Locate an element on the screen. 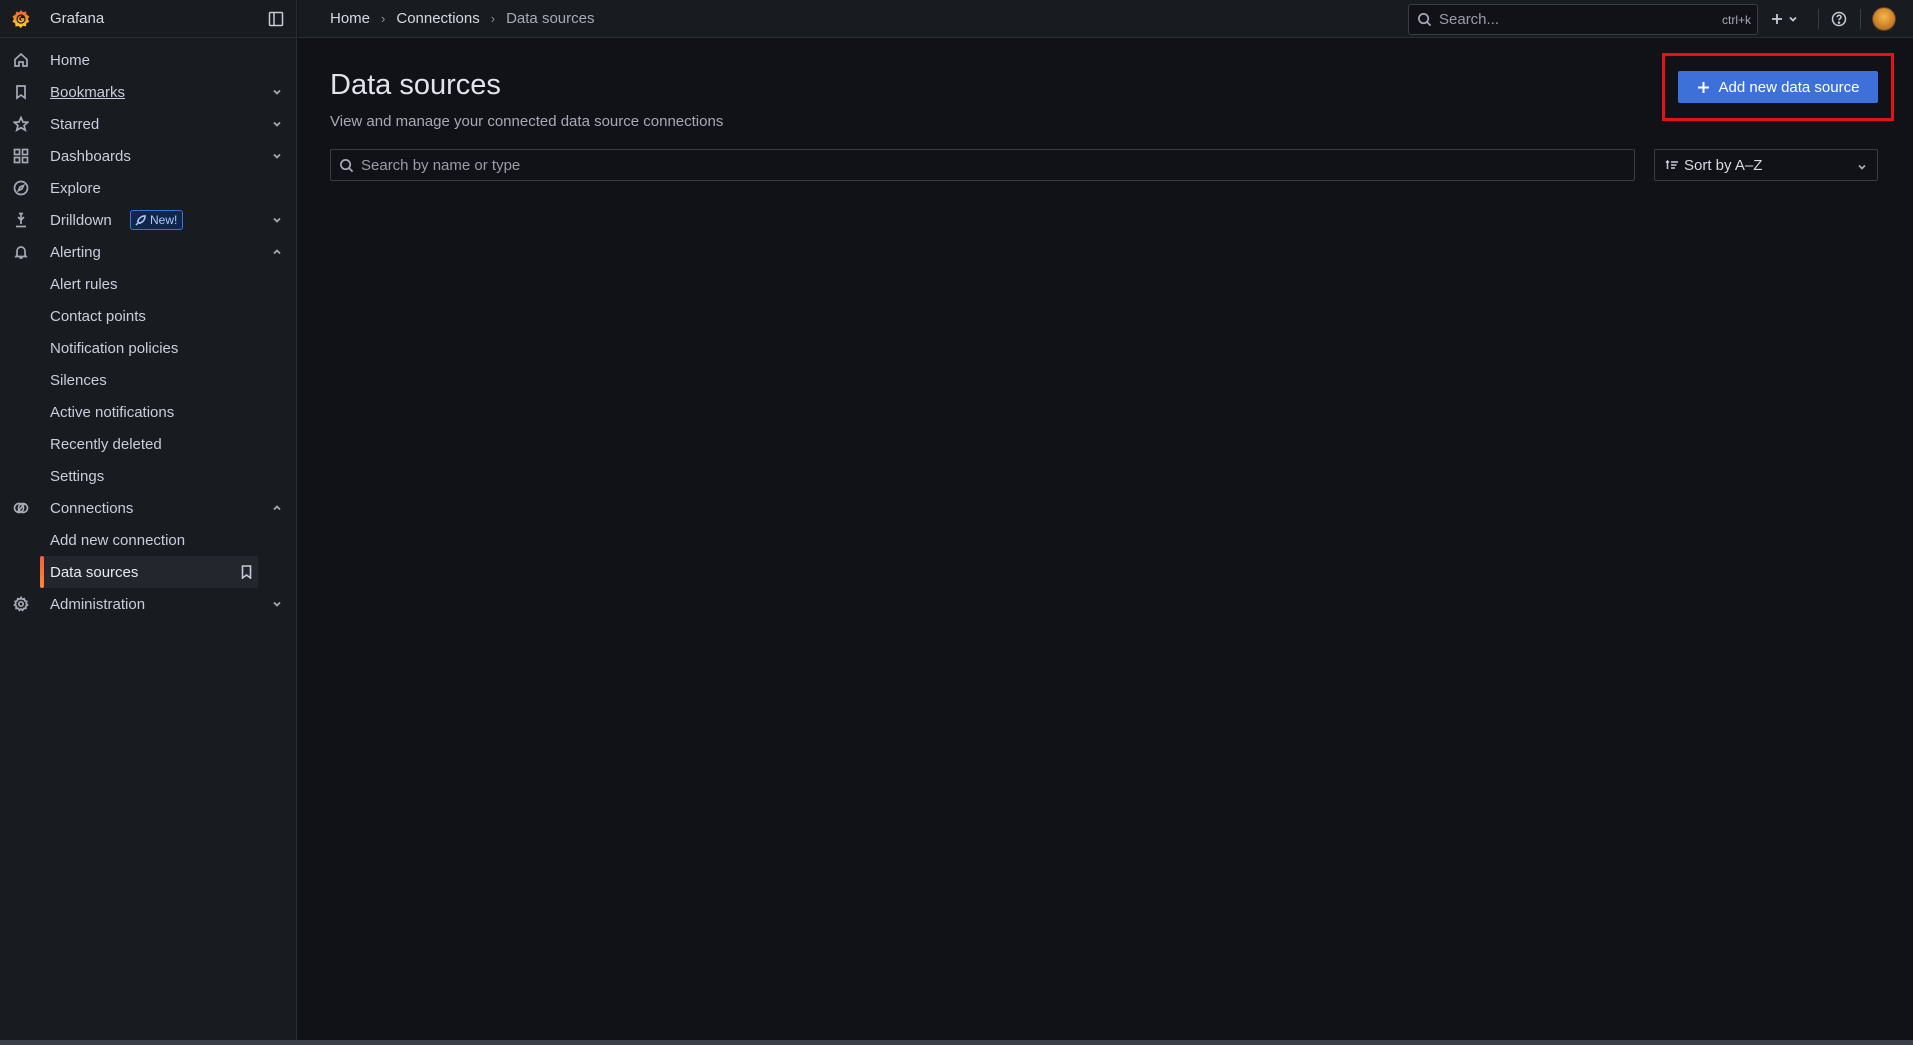  global-search-input: Search... ctrl+k is located at coordinates (1583, 19).